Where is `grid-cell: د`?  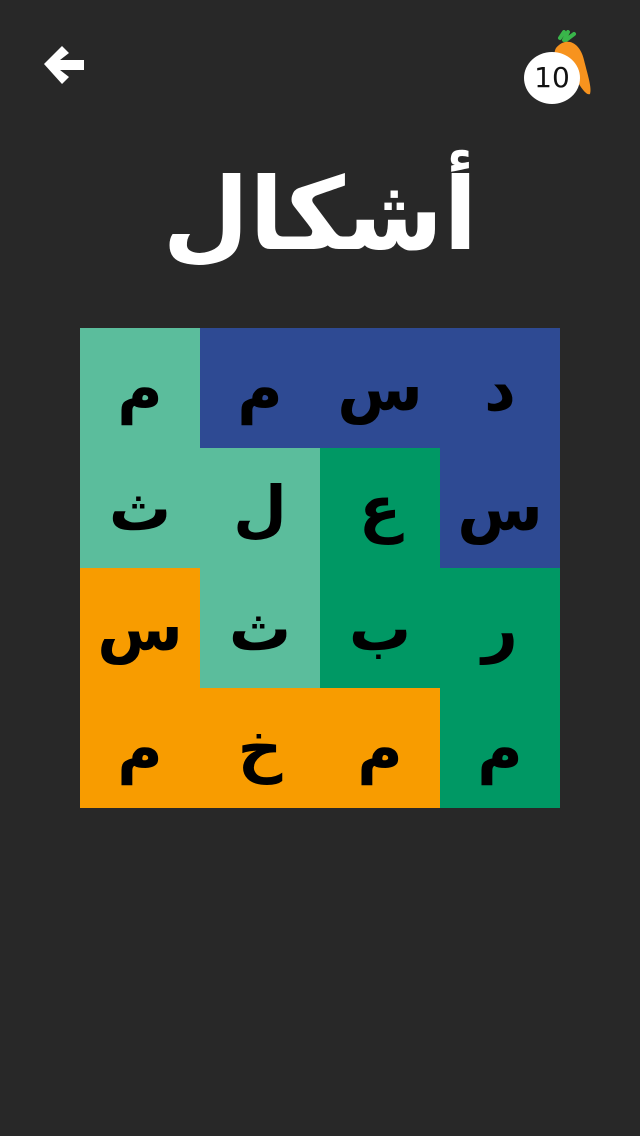 grid-cell: د is located at coordinates (500, 388).